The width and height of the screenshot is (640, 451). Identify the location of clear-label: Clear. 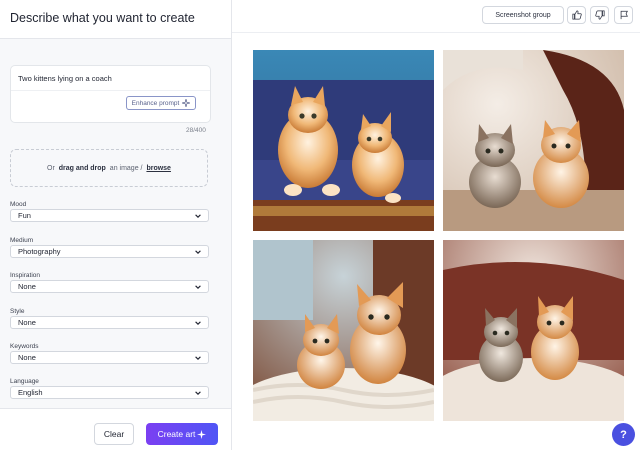
(114, 434).